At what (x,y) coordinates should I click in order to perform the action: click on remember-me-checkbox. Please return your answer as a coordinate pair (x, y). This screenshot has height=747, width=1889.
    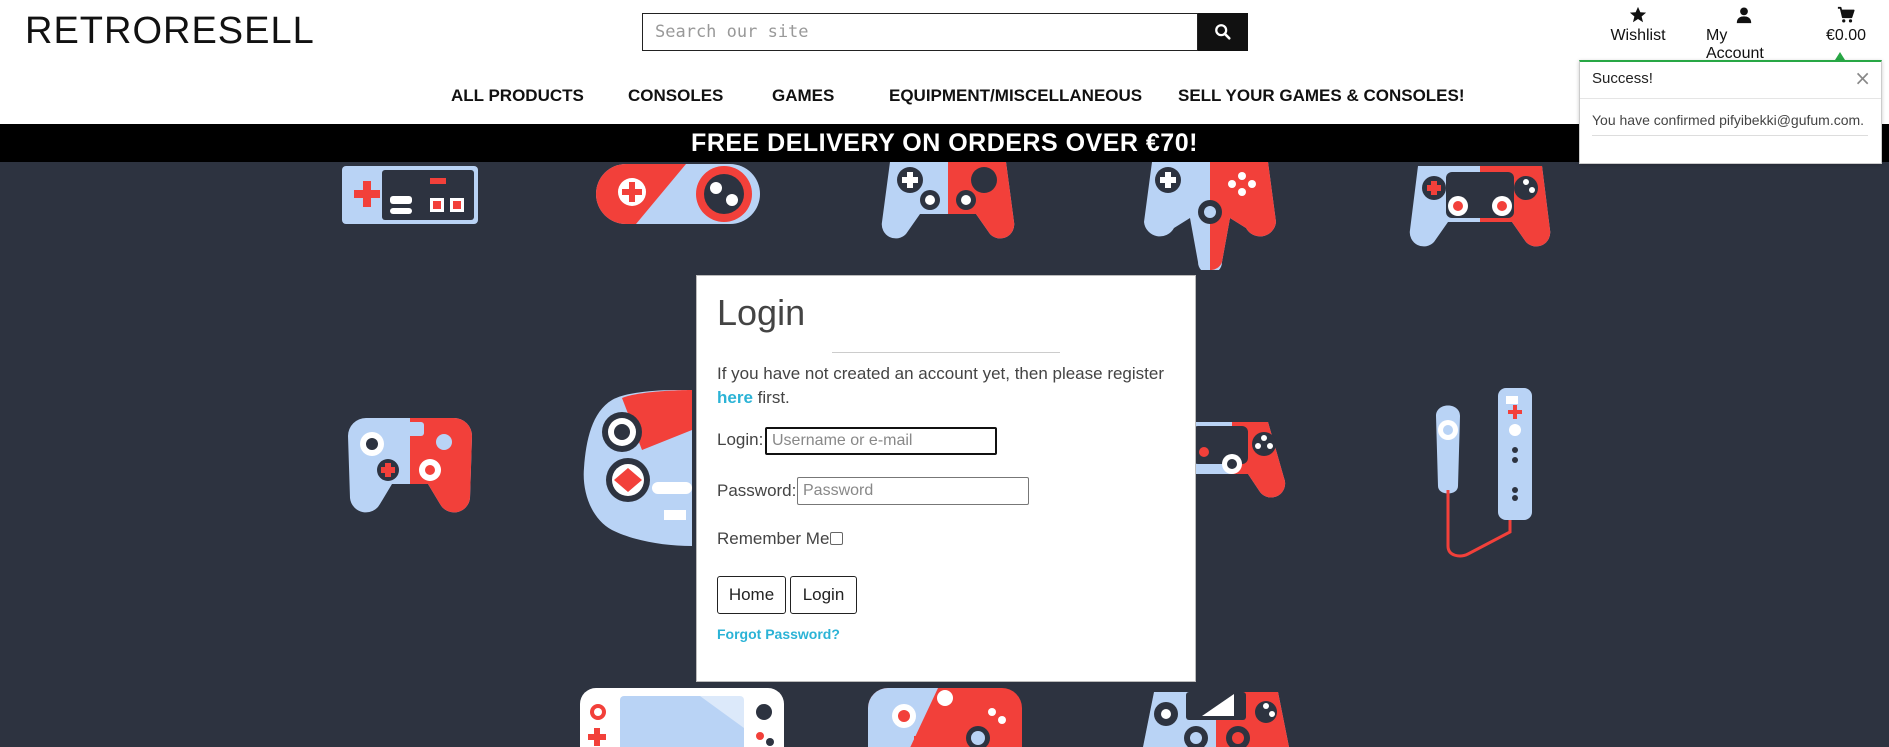
    Looking at the image, I should click on (836, 538).